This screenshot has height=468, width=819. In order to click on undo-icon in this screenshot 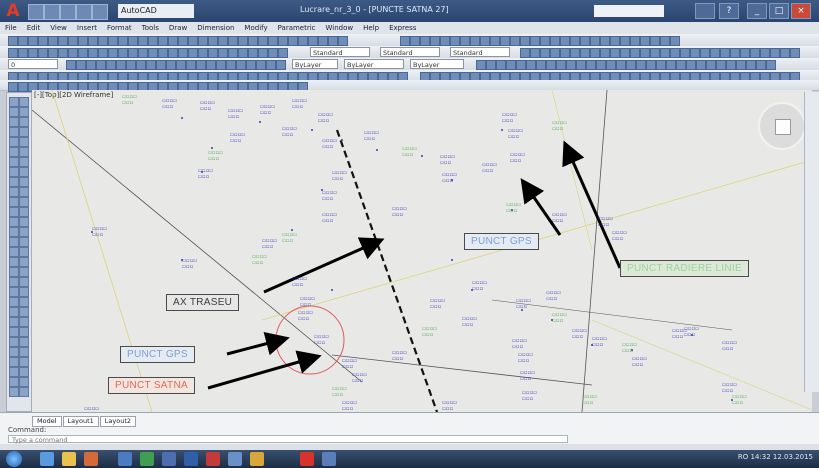, I will do `click(100, 12)`.